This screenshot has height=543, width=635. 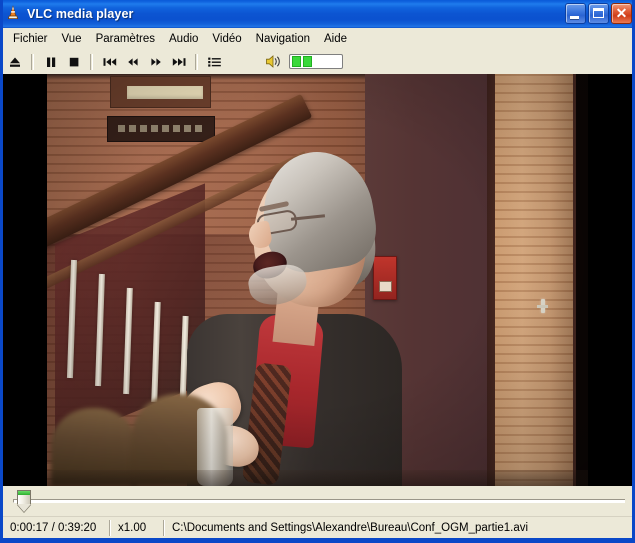 What do you see at coordinates (534, 280) in the screenshot?
I see `wooden-door` at bounding box center [534, 280].